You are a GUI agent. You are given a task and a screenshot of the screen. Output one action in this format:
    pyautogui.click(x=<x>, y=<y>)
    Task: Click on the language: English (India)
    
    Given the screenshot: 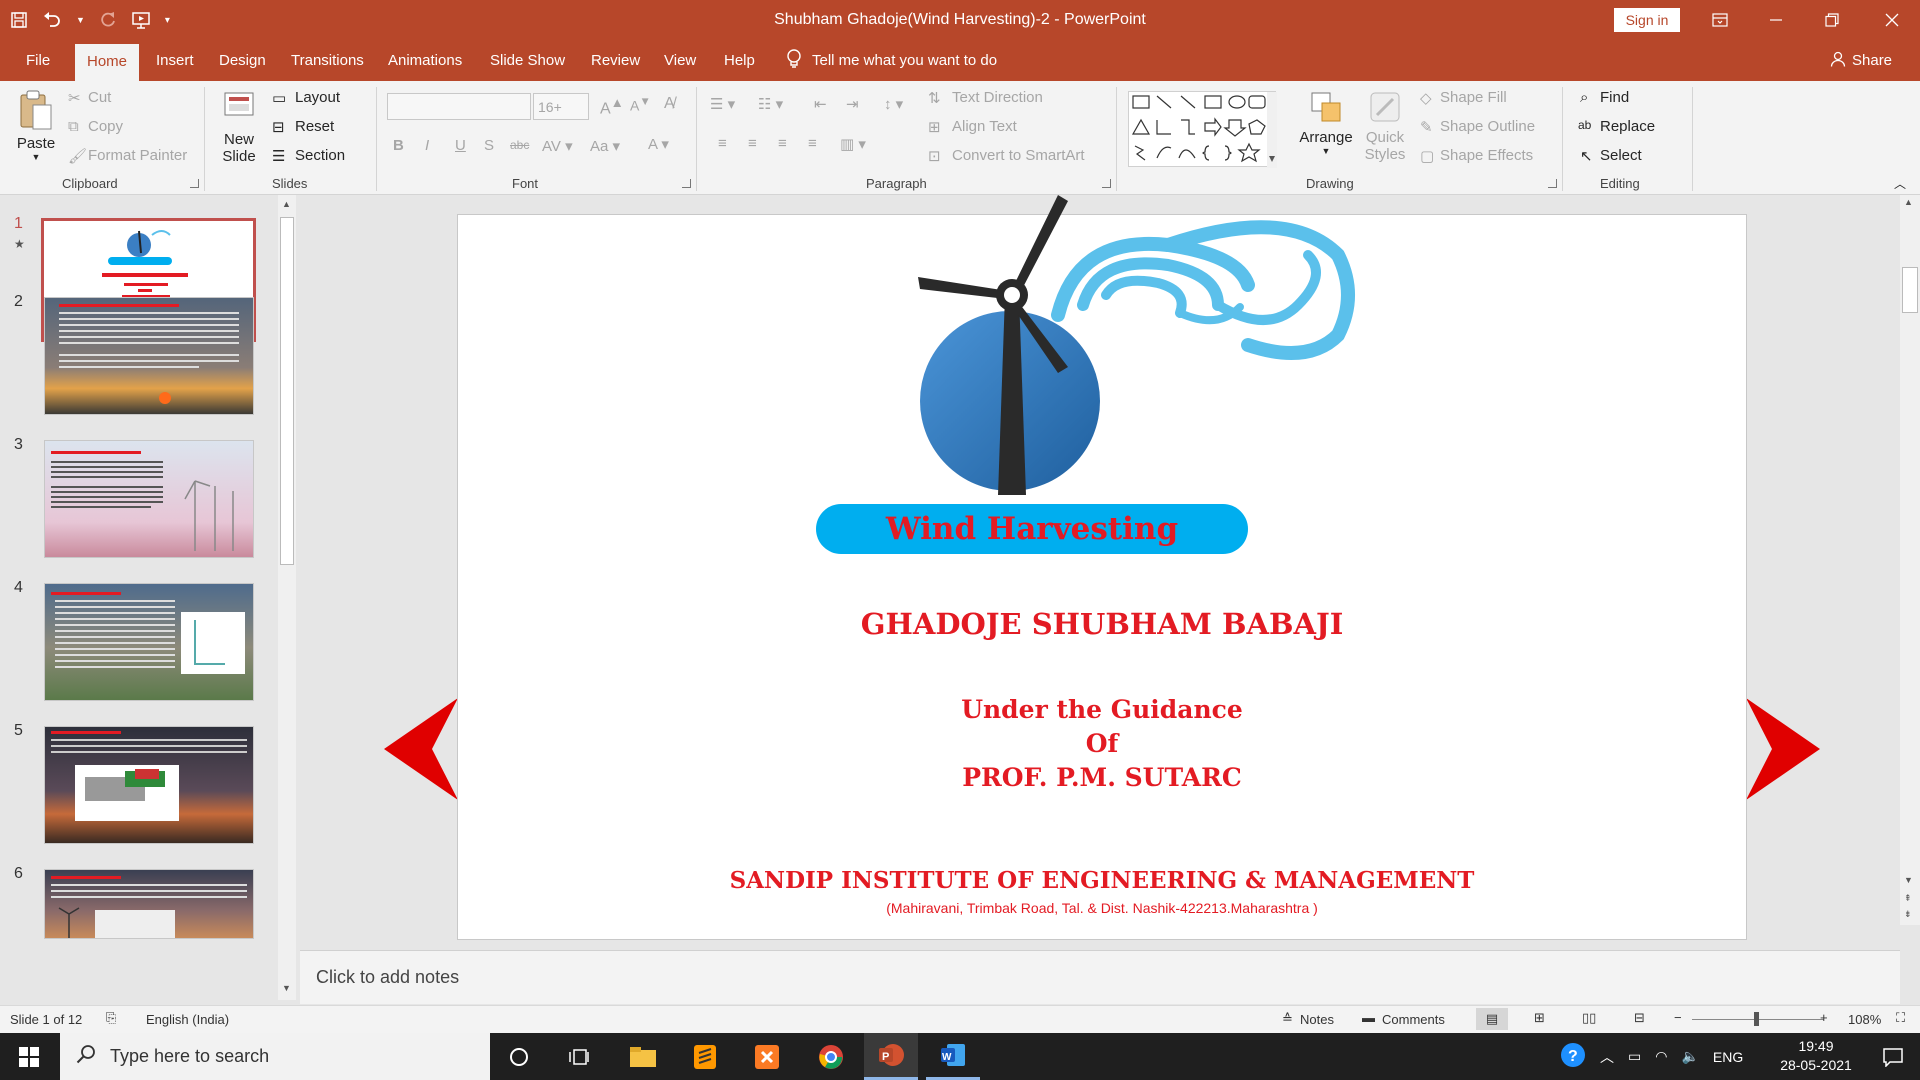 What is the action you would take?
    pyautogui.click(x=187, y=1019)
    